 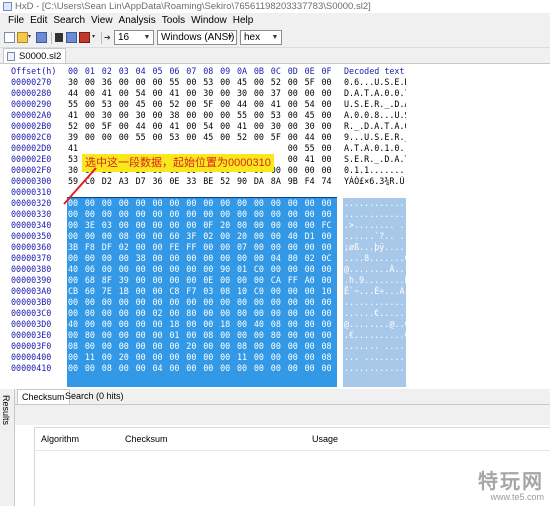 What do you see at coordinates (126, 181) in the screenshot?
I see `byte-cell: A3` at bounding box center [126, 181].